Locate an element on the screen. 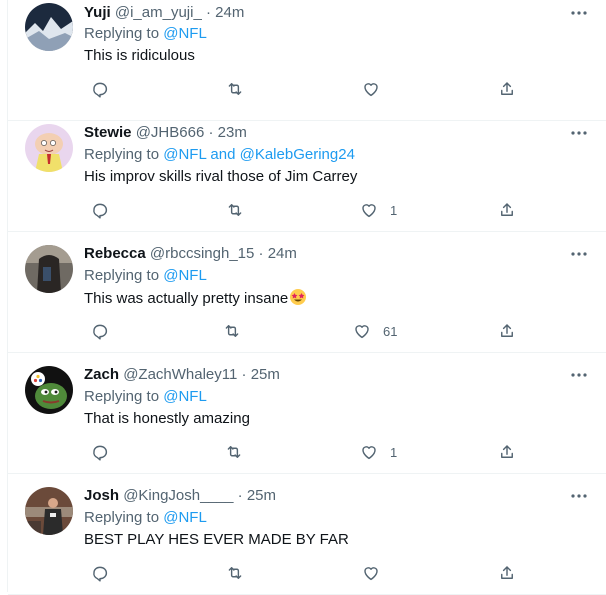 This screenshot has height=595, width=606. tweet-header: Rebecca @rbccsingh_15 · 24m is located at coordinates (190, 254).